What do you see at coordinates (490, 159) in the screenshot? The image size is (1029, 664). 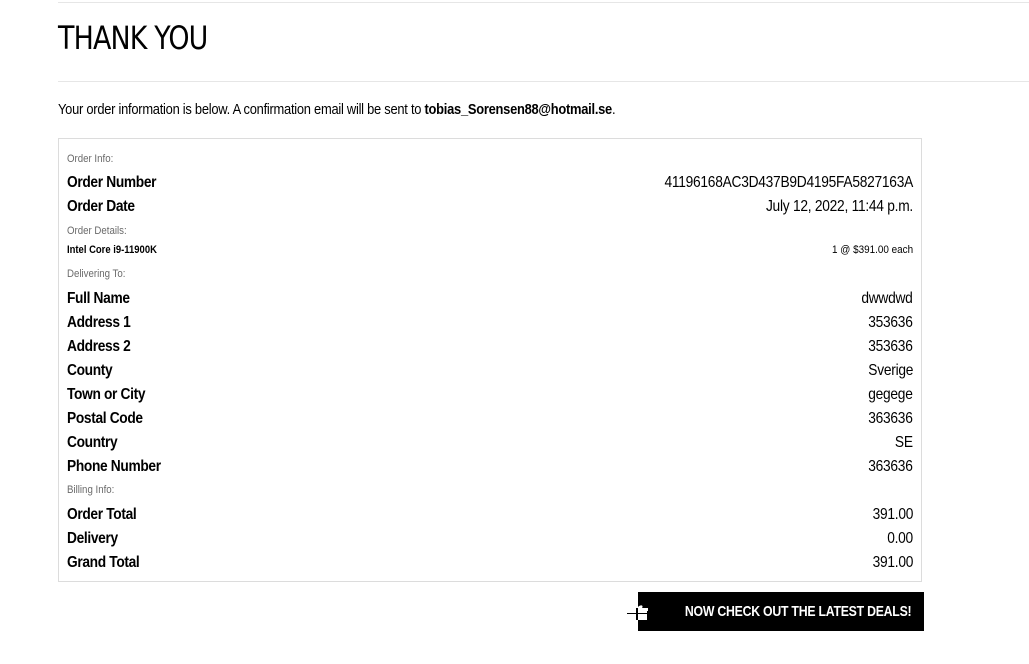 I see `order-info-header: Order Info:` at bounding box center [490, 159].